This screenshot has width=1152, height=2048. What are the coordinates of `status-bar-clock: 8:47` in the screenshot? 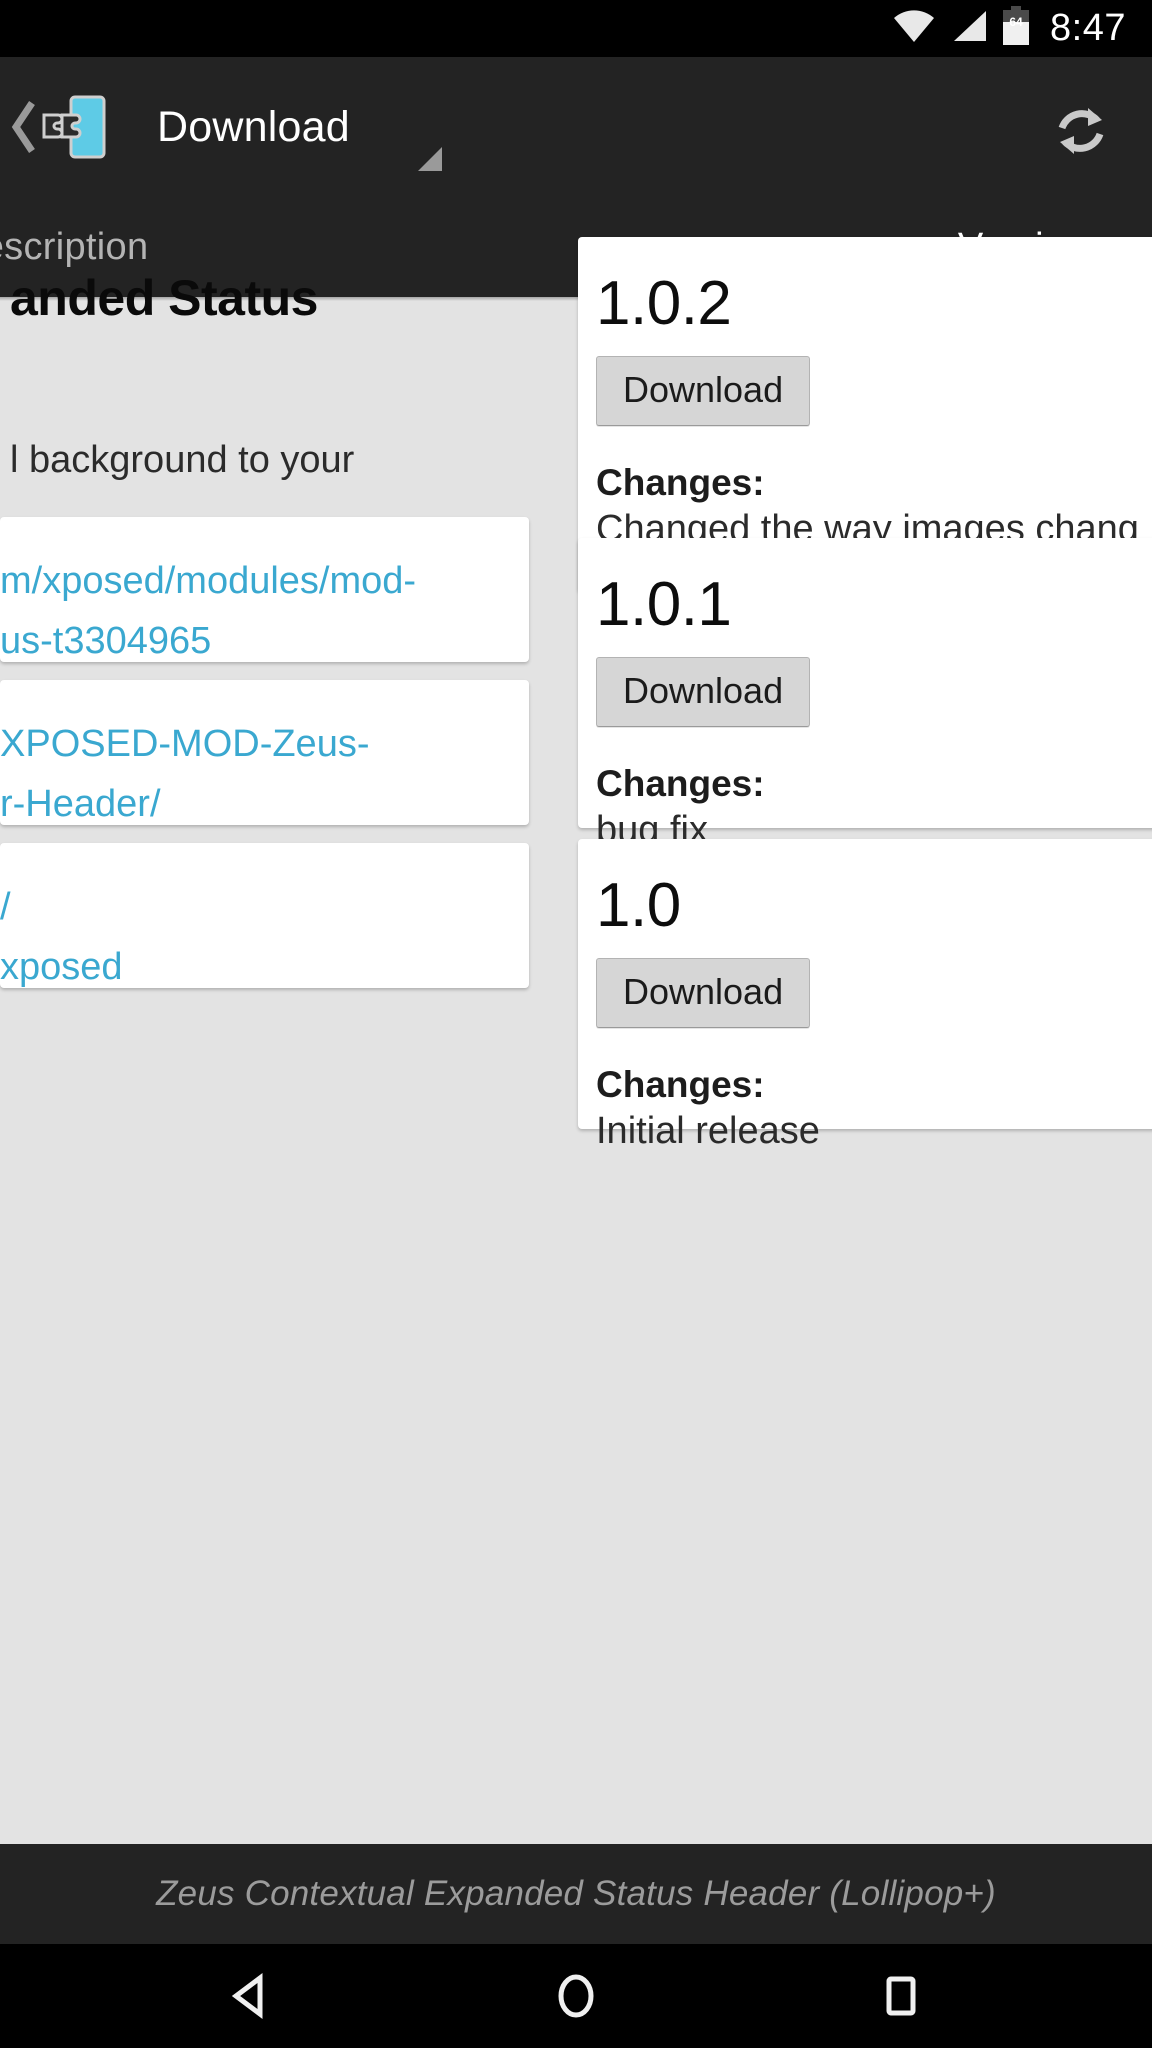 It's located at (1088, 28).